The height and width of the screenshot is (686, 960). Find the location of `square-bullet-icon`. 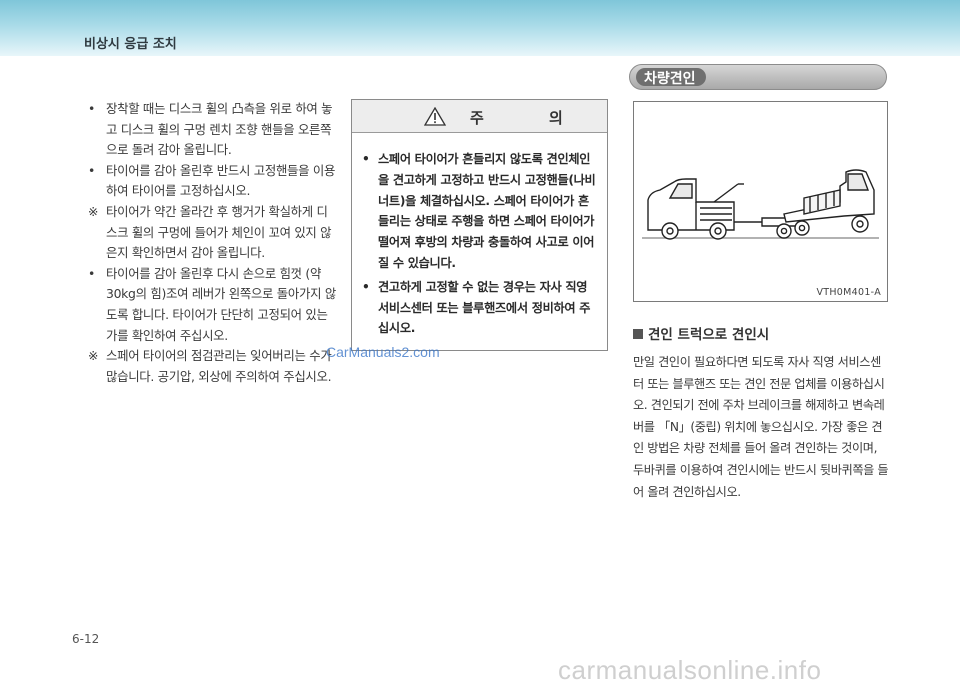

square-bullet-icon is located at coordinates (638, 334).